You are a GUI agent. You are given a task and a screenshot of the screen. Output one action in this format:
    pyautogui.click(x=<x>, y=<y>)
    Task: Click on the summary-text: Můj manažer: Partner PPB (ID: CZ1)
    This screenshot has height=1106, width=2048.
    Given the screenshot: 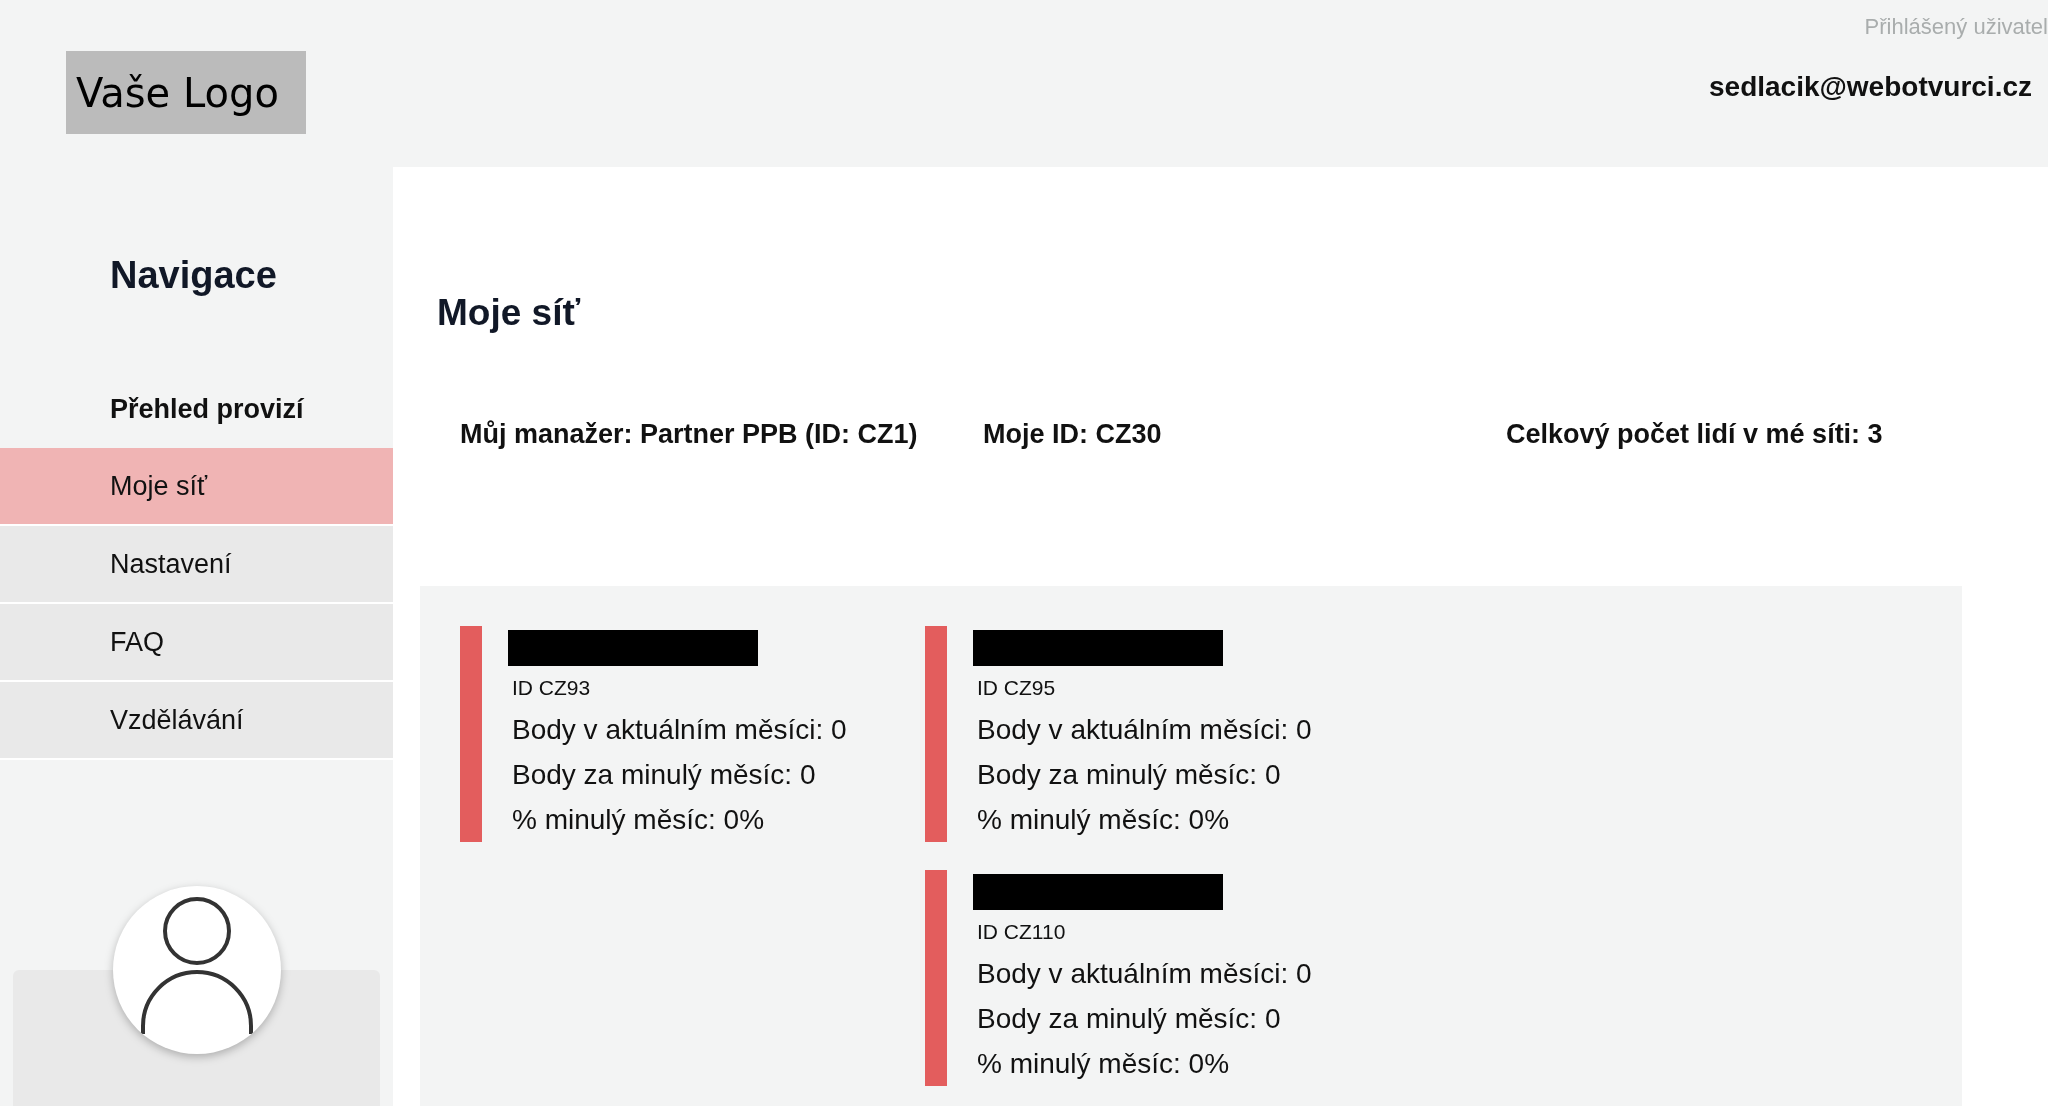 What is the action you would take?
    pyautogui.click(x=689, y=434)
    